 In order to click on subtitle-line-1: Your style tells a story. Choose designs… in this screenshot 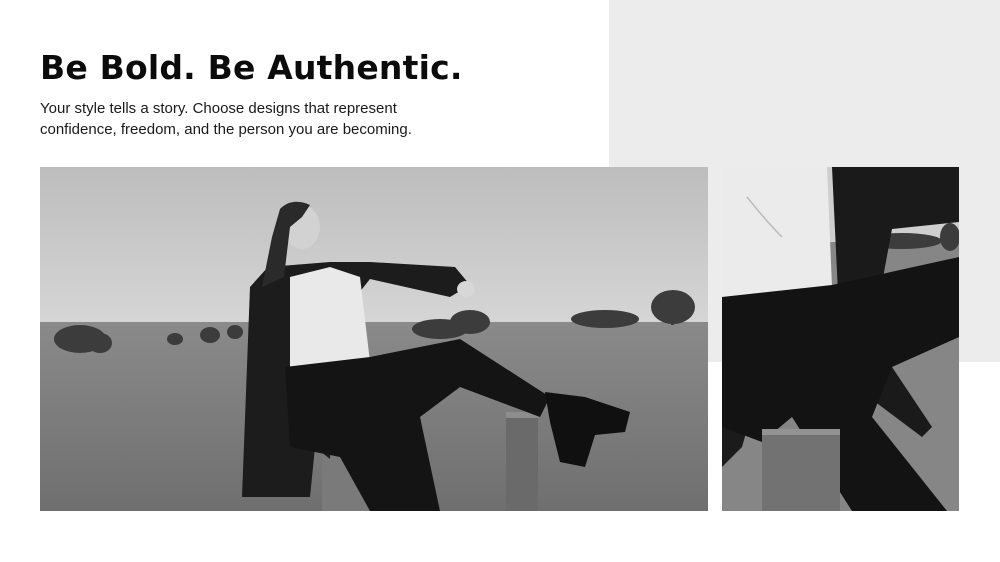, I will do `click(218, 108)`.